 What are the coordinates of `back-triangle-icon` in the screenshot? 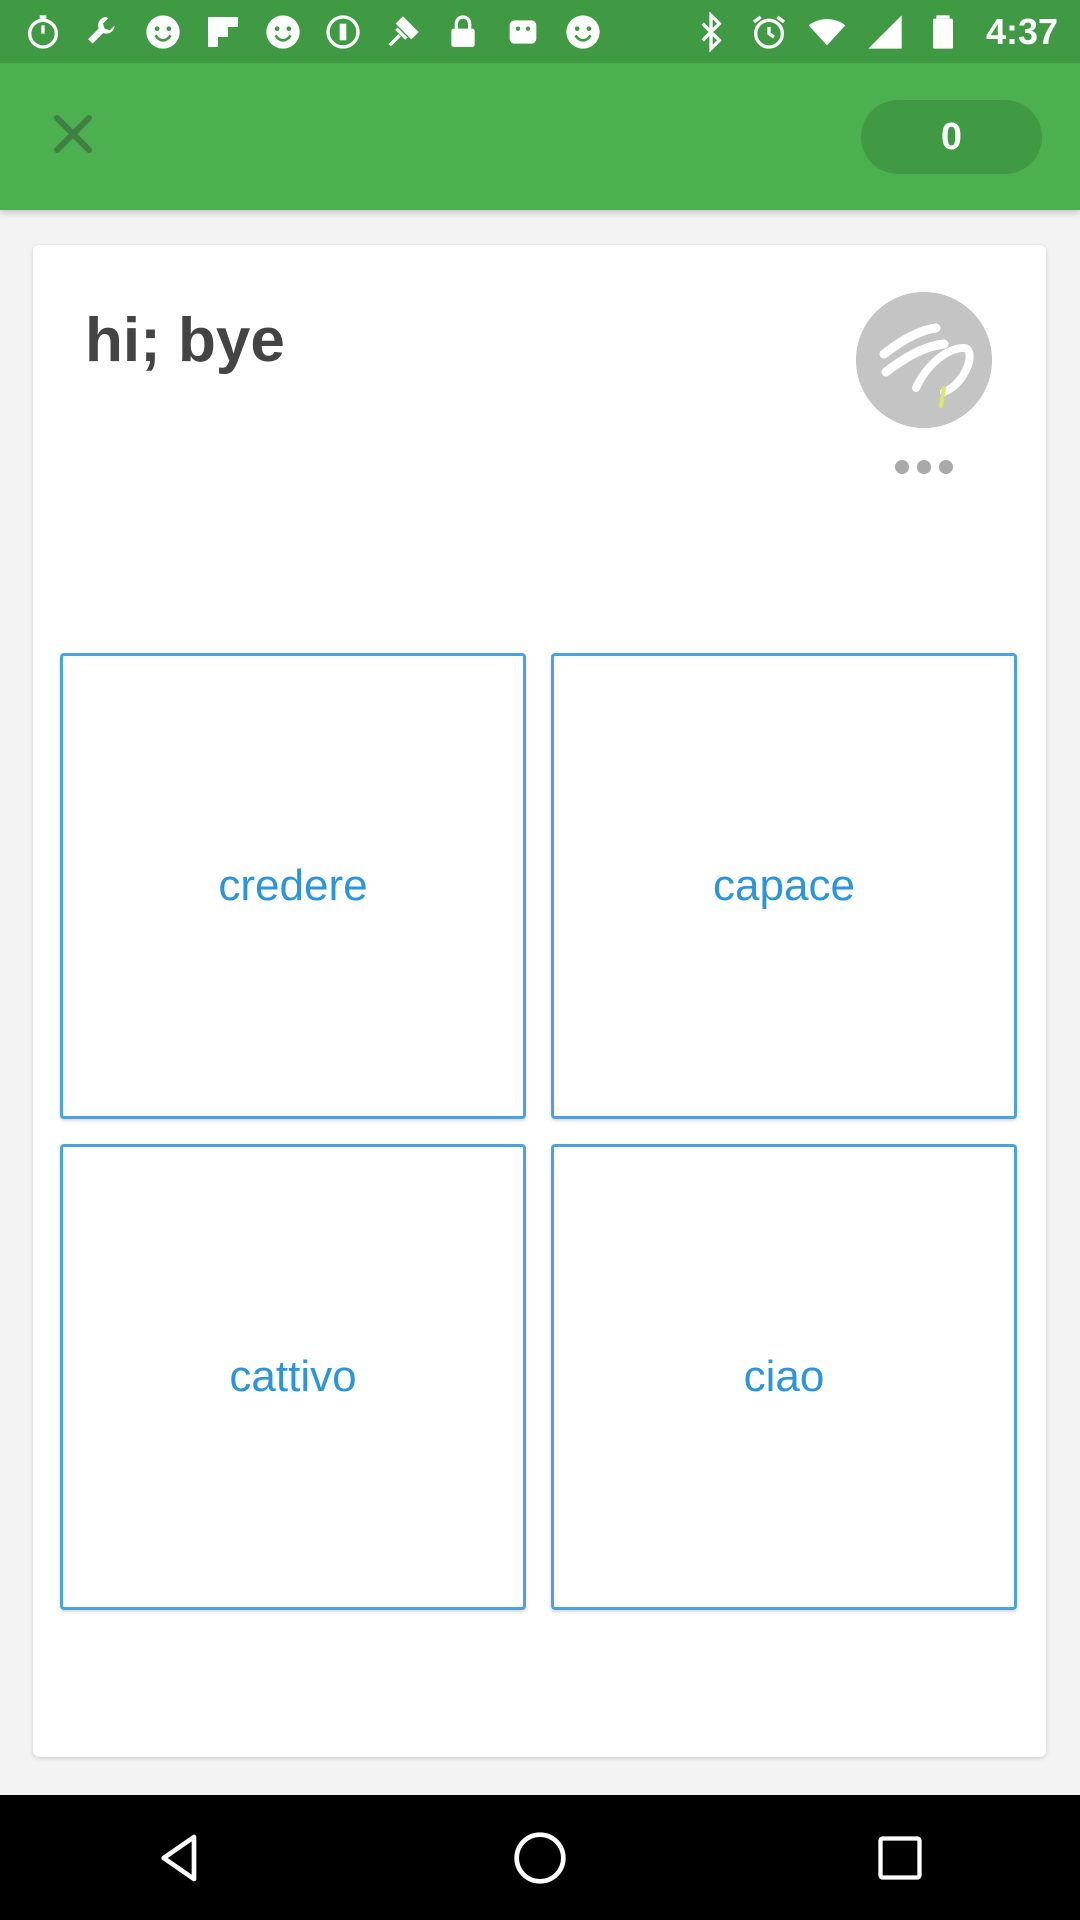 It's located at (179, 1857).